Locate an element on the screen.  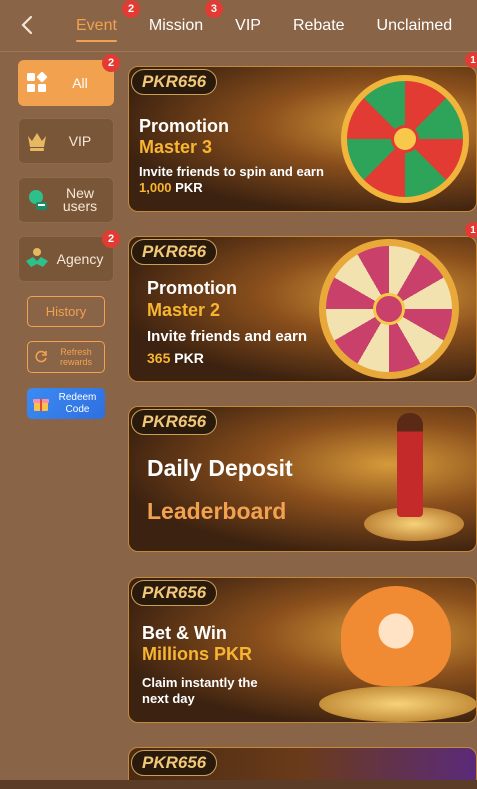
banner-description: Invite friends and earn is located at coordinates (227, 336).